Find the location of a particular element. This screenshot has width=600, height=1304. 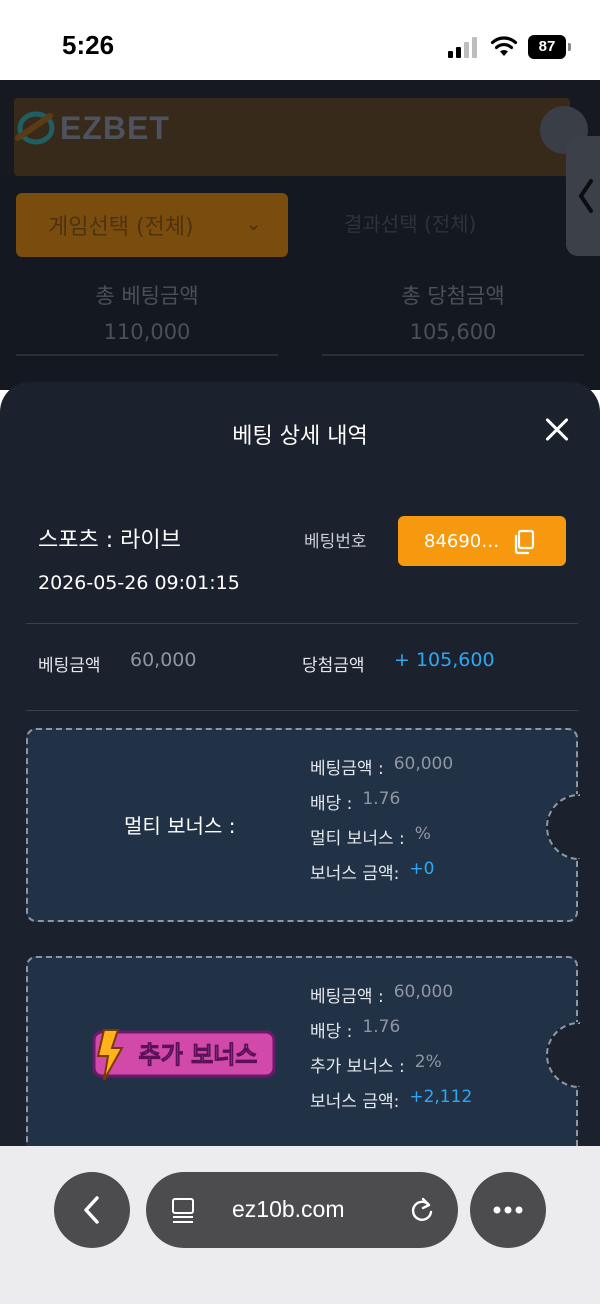

logo-text: EZBET is located at coordinates (115, 127).